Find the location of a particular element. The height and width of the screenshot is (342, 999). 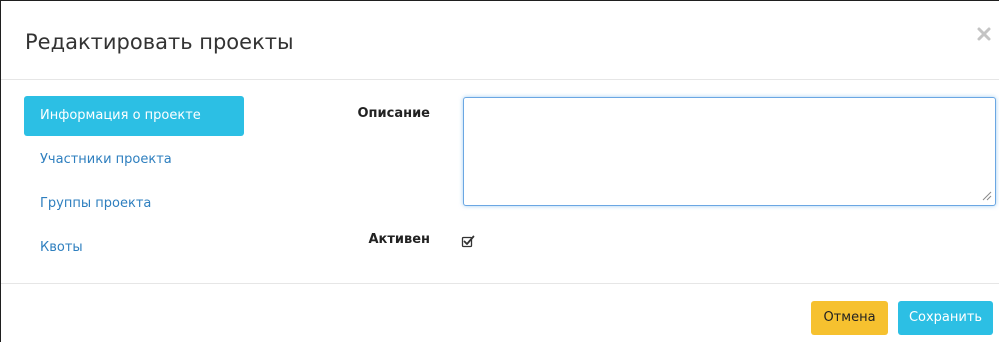

tab-quotas-label: Квоты is located at coordinates (61, 247).